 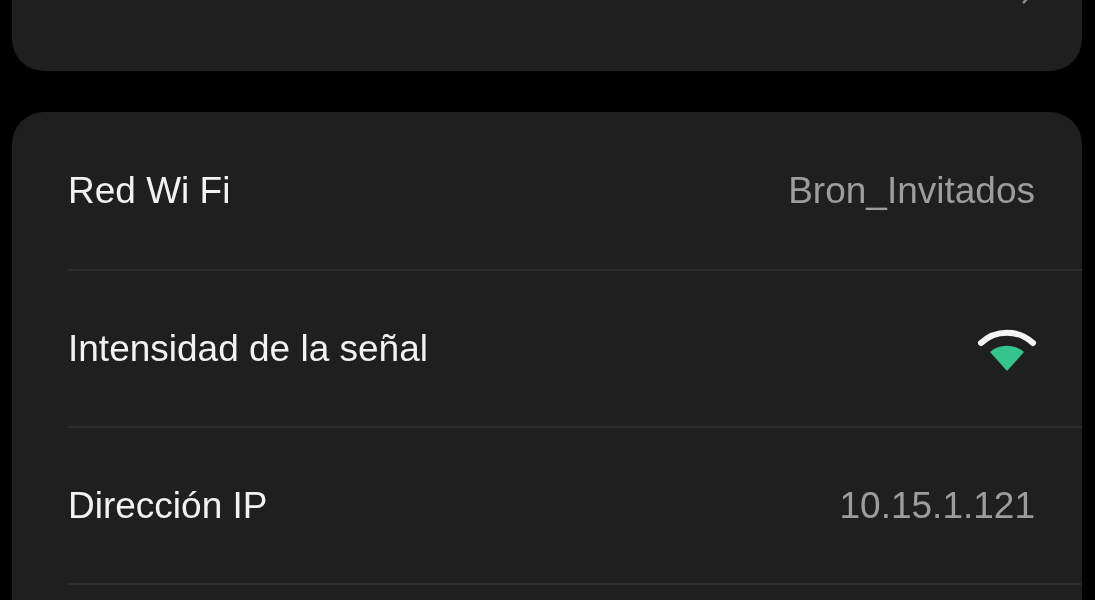 What do you see at coordinates (937, 505) in the screenshot?
I see `setting-value: 10.15.1.121` at bounding box center [937, 505].